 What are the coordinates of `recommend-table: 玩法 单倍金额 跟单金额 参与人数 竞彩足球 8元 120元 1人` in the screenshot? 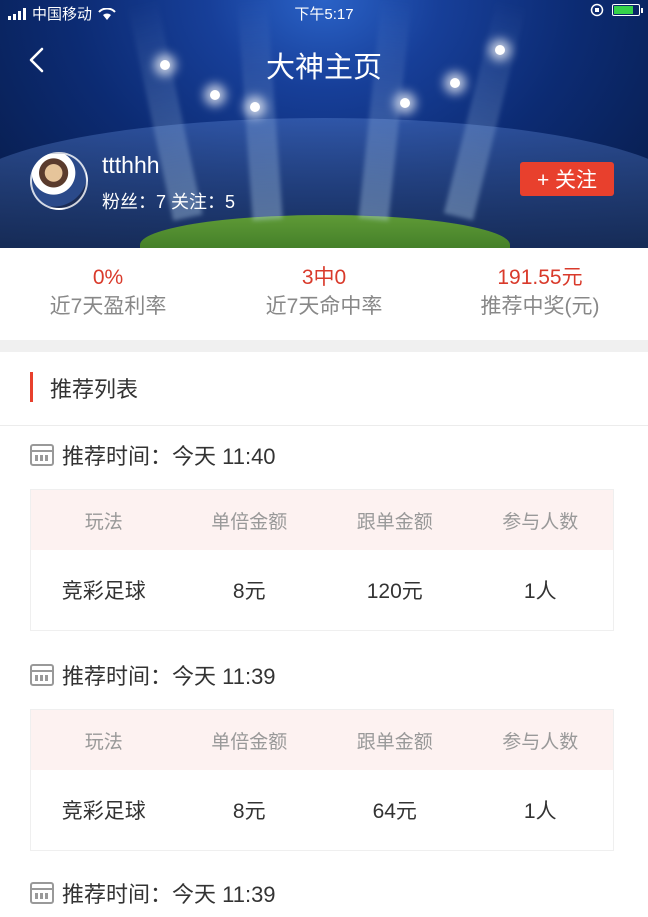 It's located at (322, 560).